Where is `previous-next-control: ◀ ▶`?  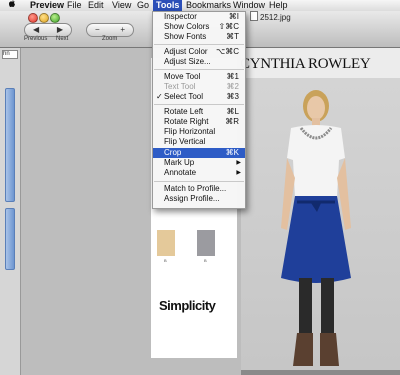 previous-next-control: ◀ ▶ is located at coordinates (48, 30).